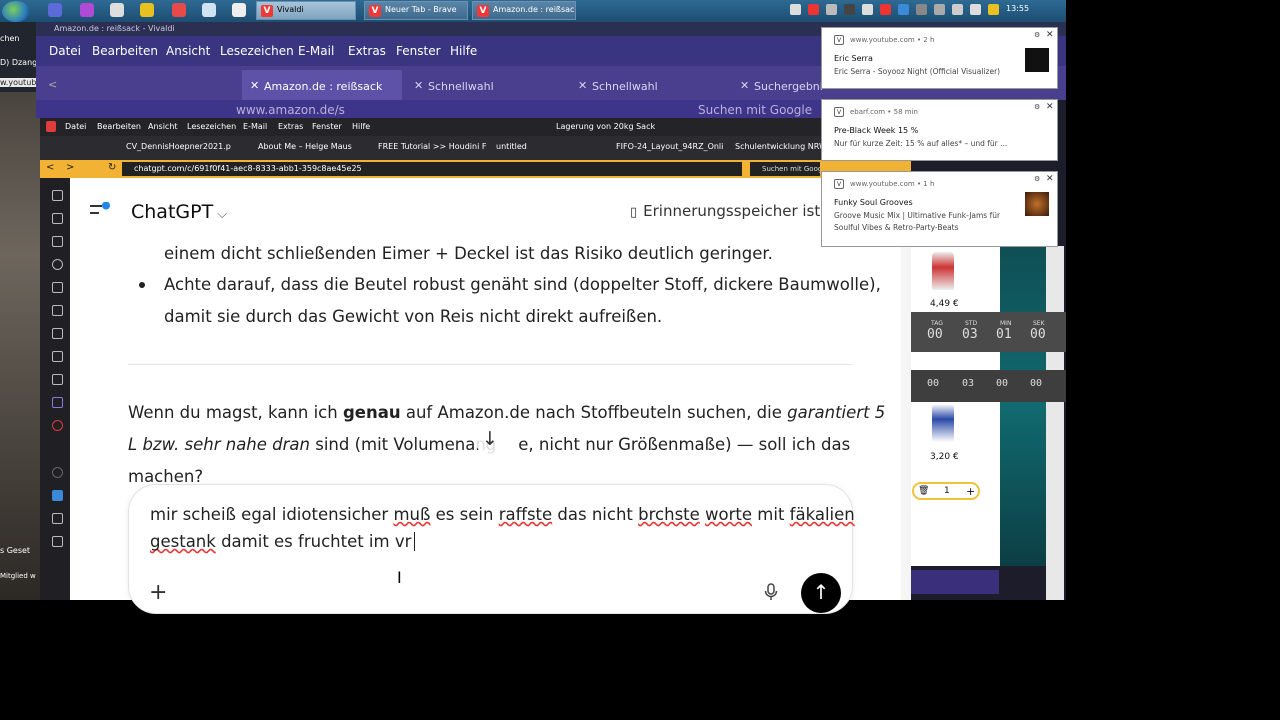 The image size is (1280, 720). Describe the element at coordinates (1017, 8) in the screenshot. I see `clock: 13:55` at that location.